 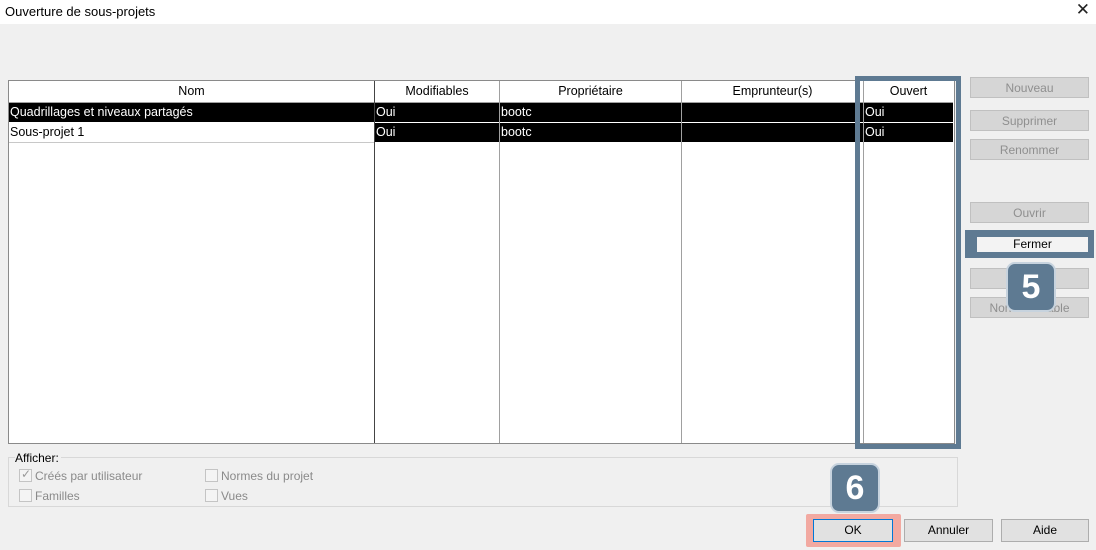 What do you see at coordinates (773, 262) in the screenshot?
I see `column-borrowers: Emprunteur(s)` at bounding box center [773, 262].